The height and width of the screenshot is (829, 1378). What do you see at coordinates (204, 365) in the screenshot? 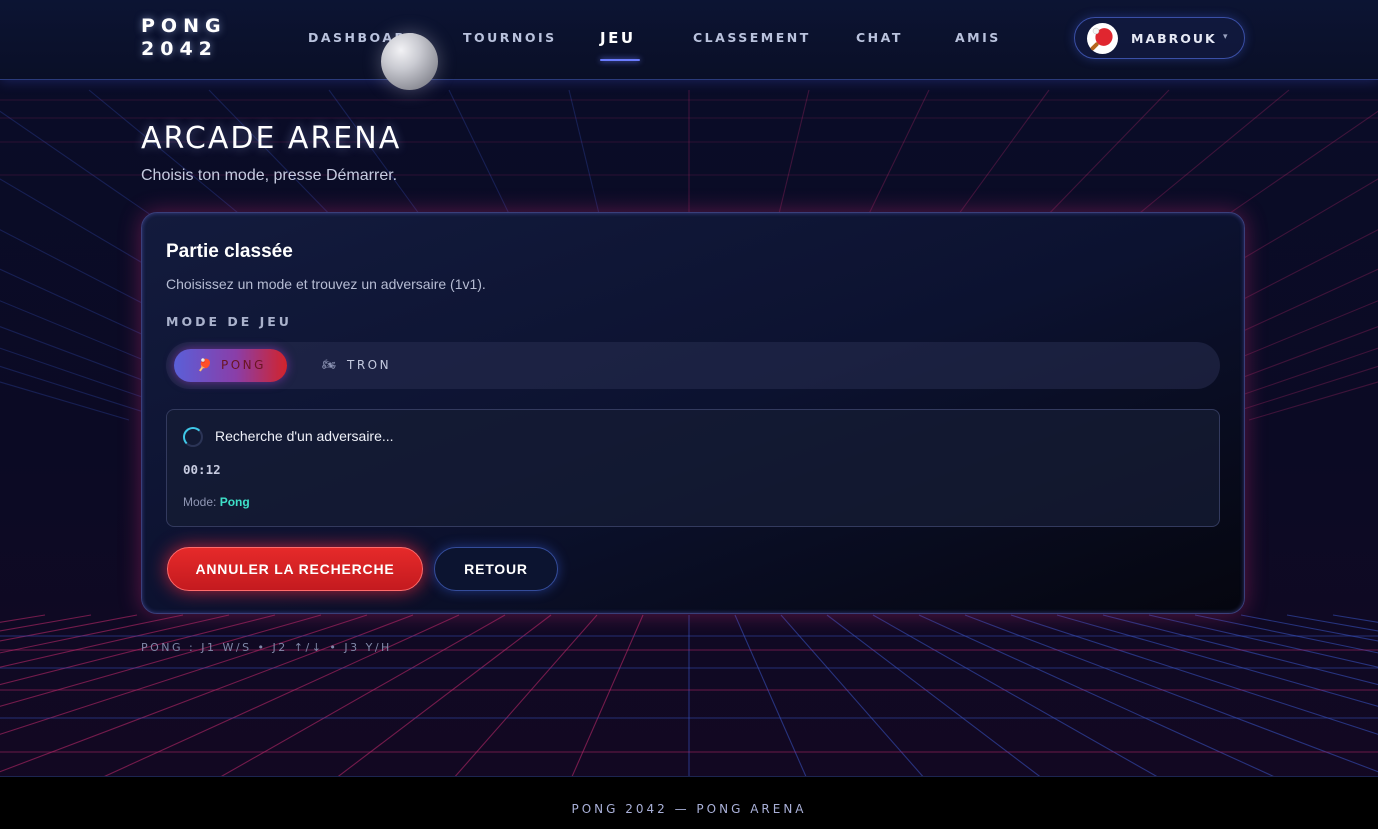
I see `ping-pong-paddle-icon: 🏓` at bounding box center [204, 365].